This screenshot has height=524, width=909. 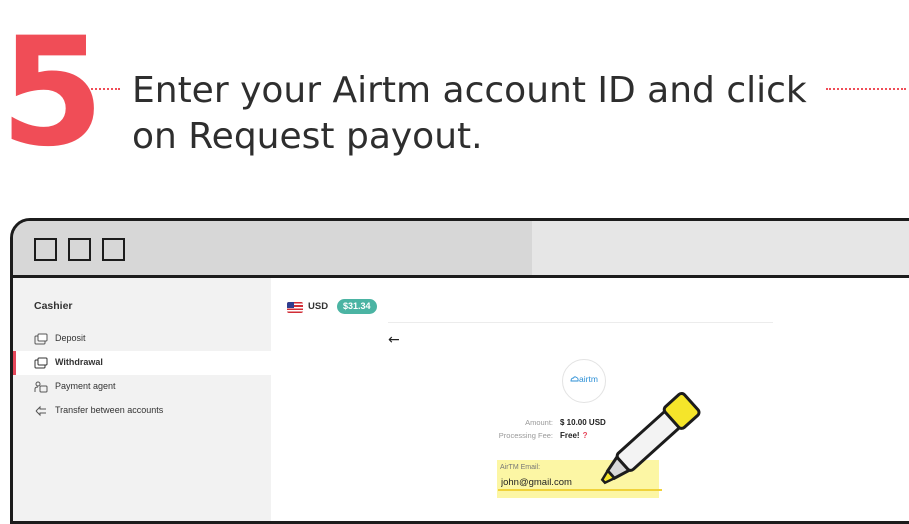 I want to click on email-label: AirTM Email:, so click(x=520, y=467).